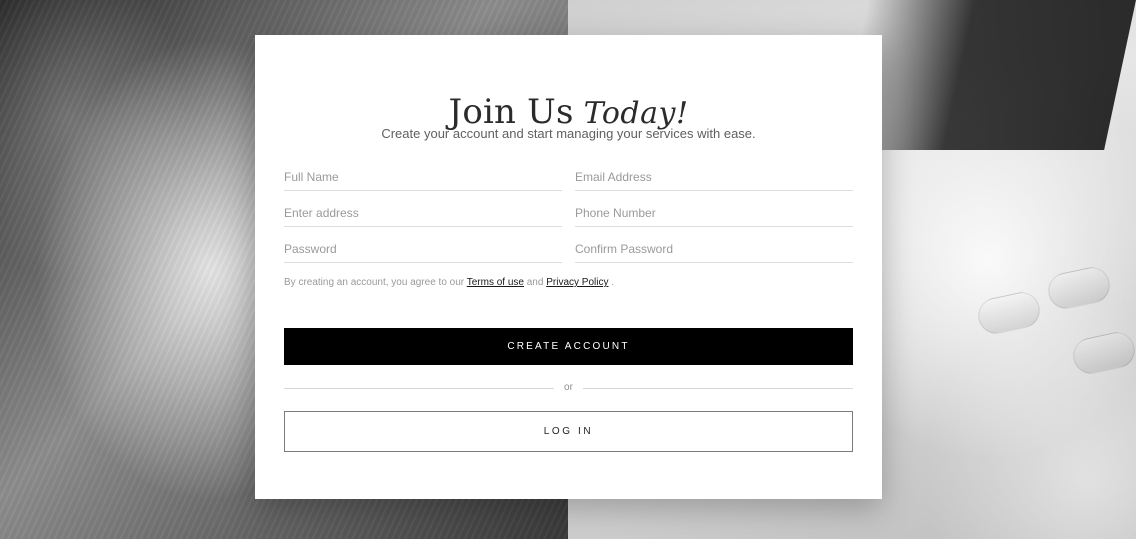 The height and width of the screenshot is (539, 1136). I want to click on confirm-password-field, so click(714, 249).